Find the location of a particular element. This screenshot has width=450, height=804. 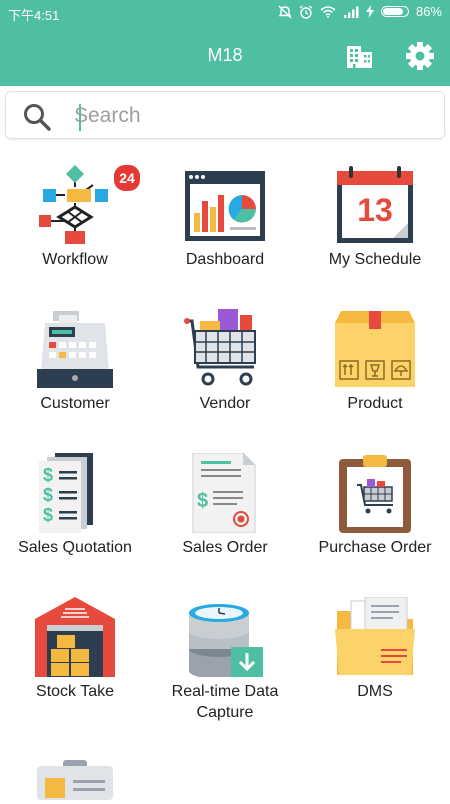

module-label: Dashboard is located at coordinates (225, 259).